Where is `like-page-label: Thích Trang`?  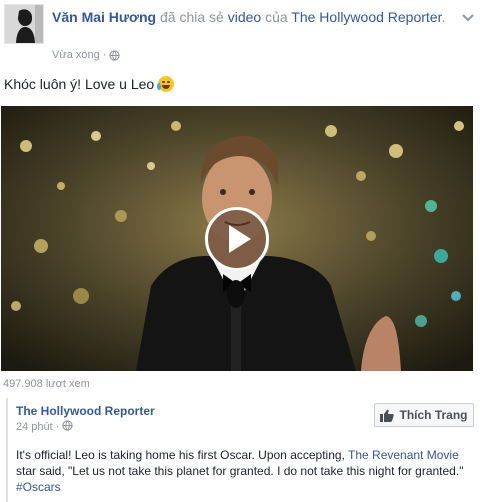 like-page-label: Thích Trang is located at coordinates (433, 415).